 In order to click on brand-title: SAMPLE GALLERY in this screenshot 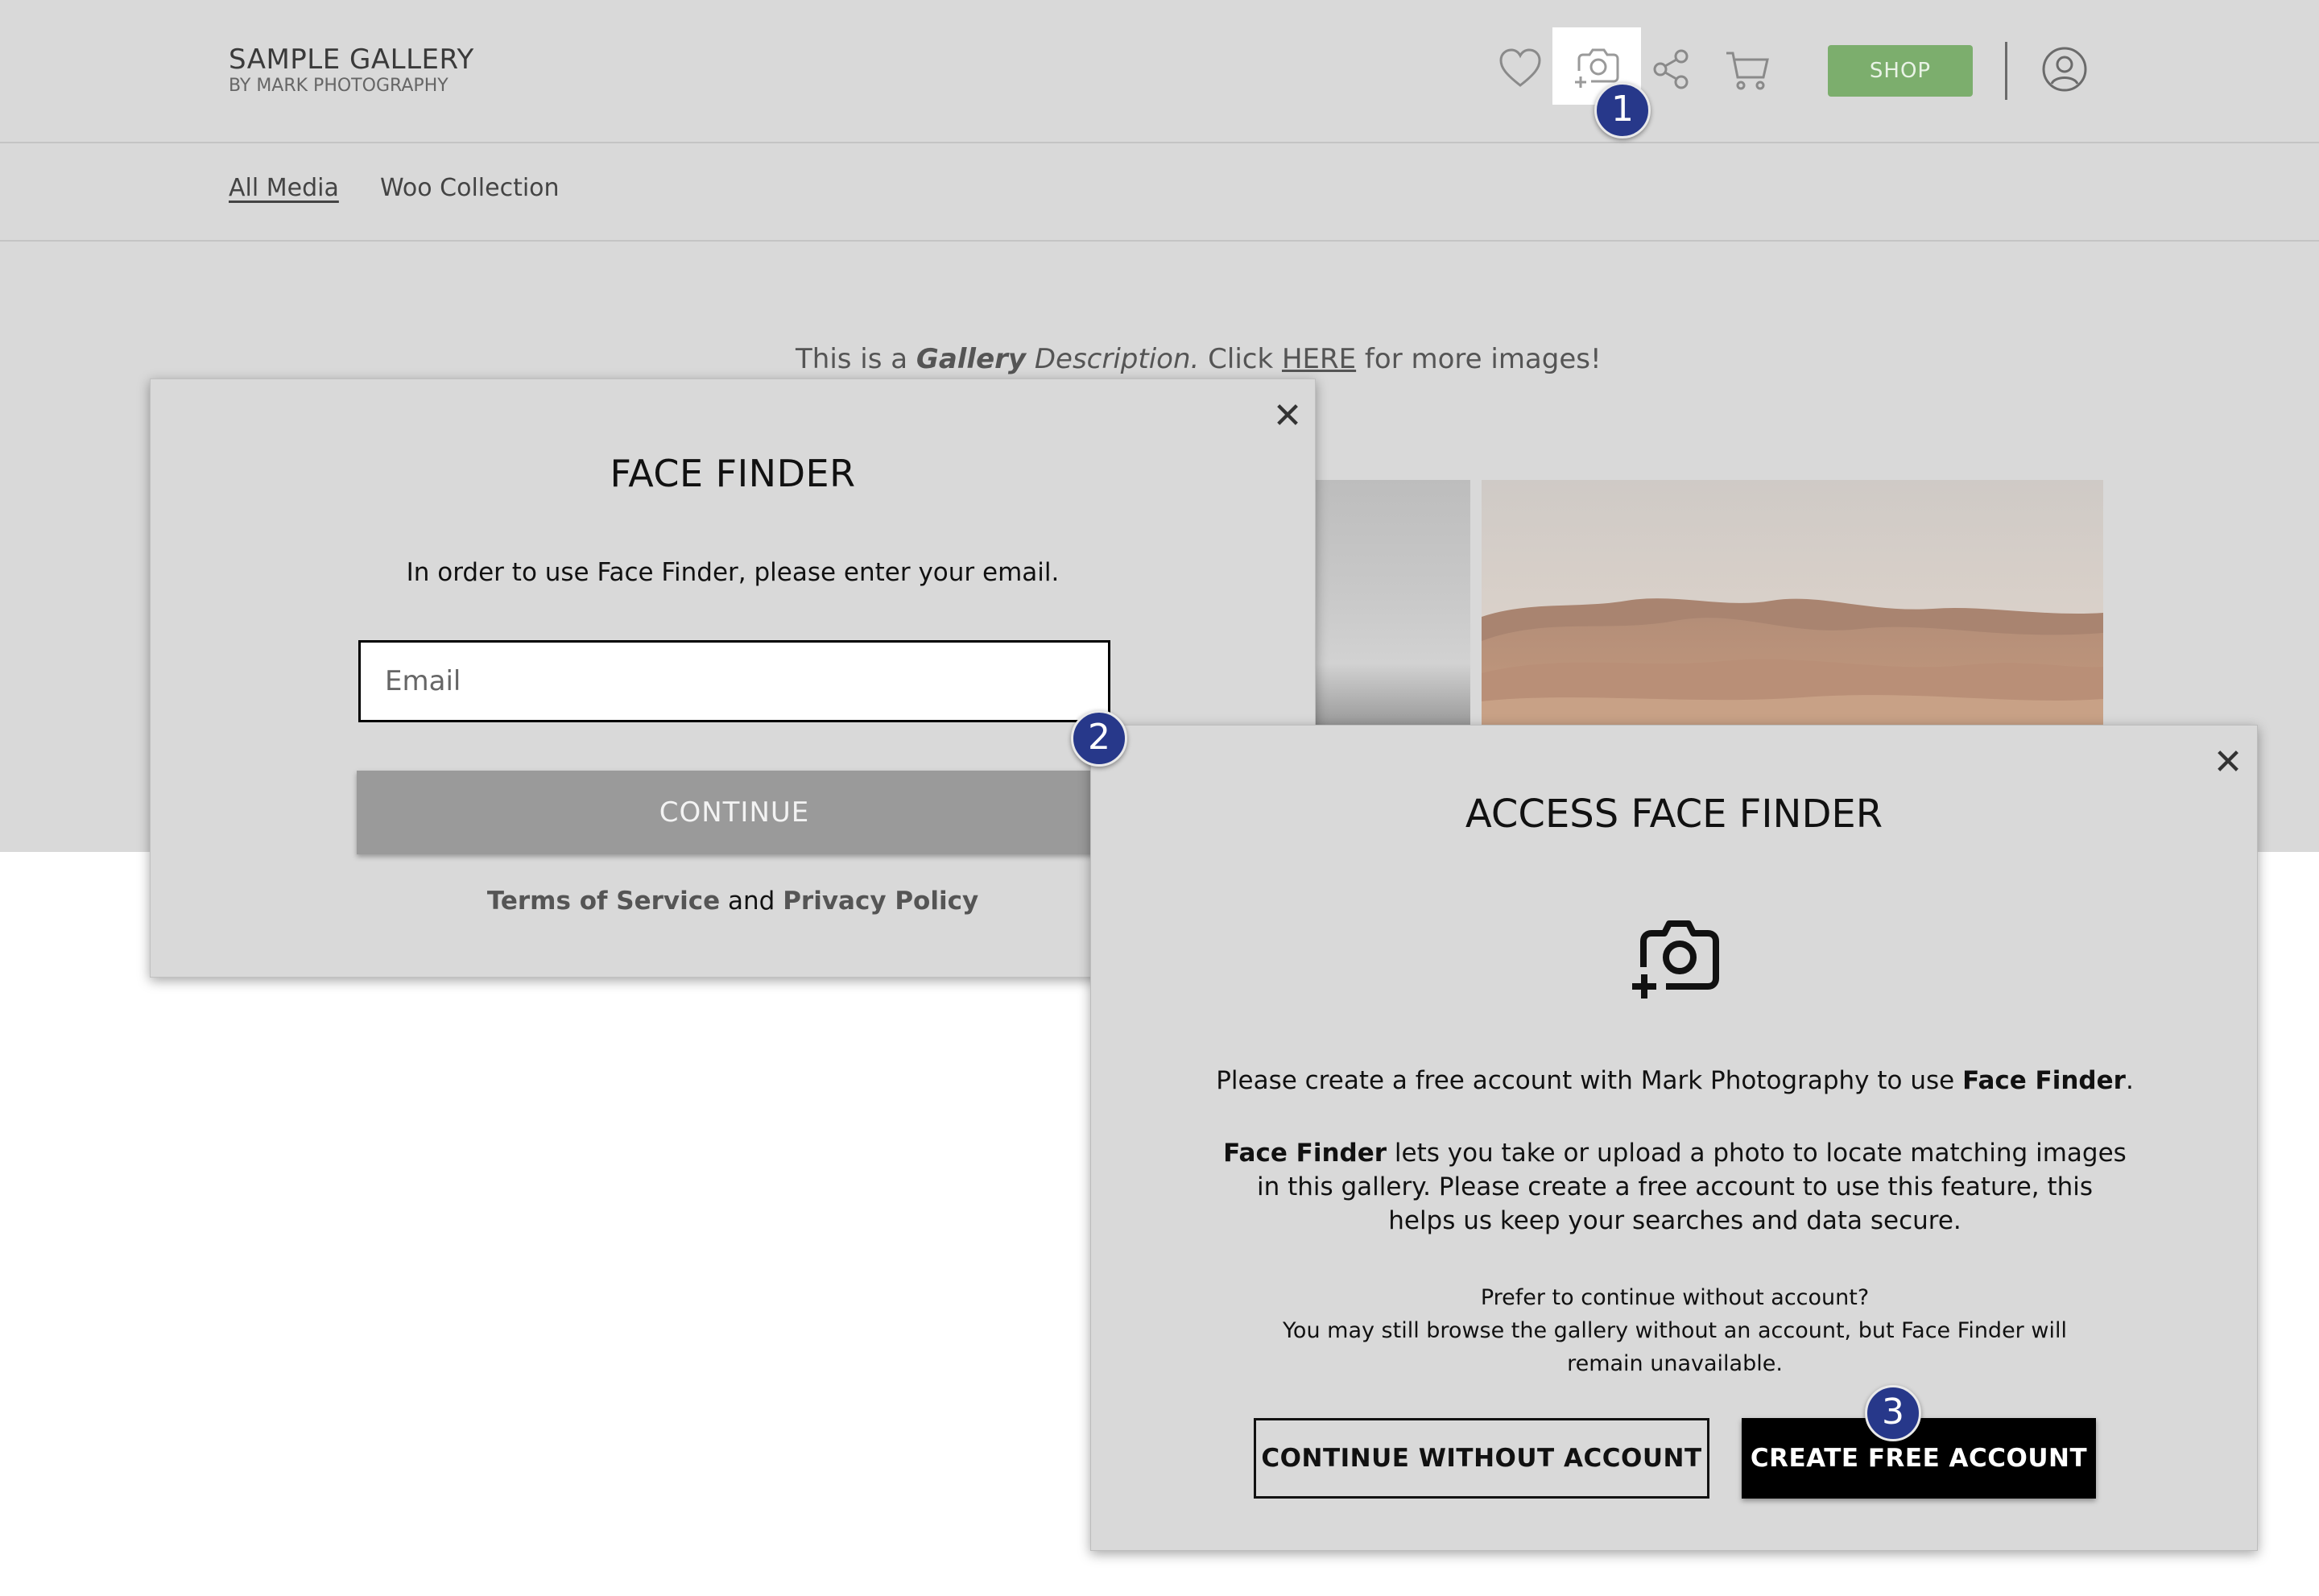, I will do `click(351, 60)`.